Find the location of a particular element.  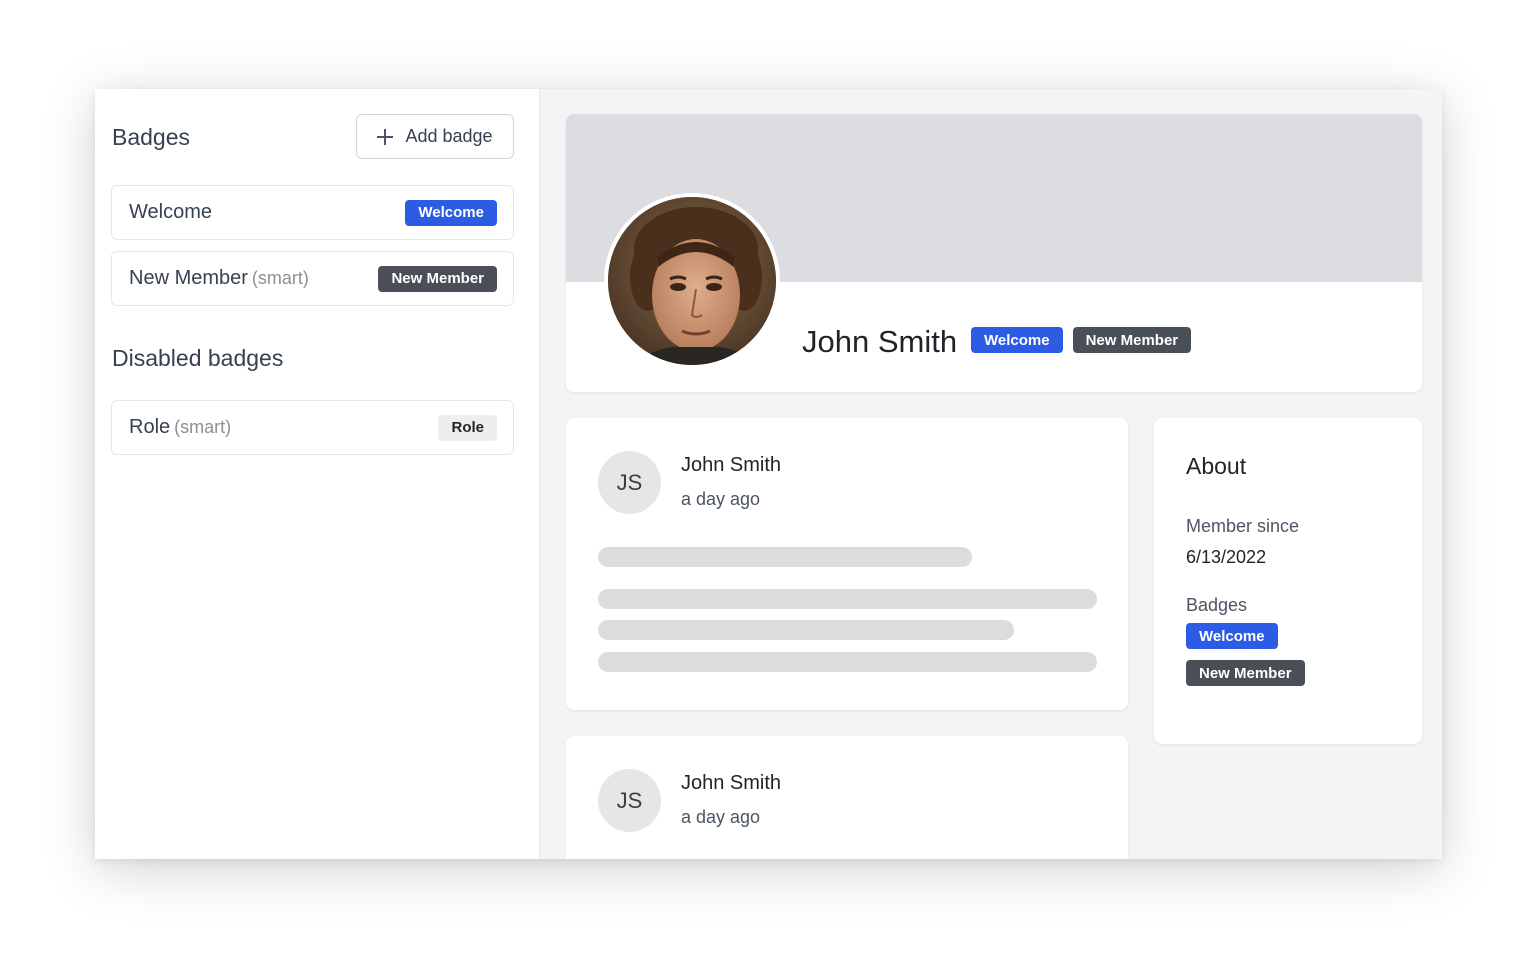

badge-preview-welcome: Welcome is located at coordinates (451, 212).